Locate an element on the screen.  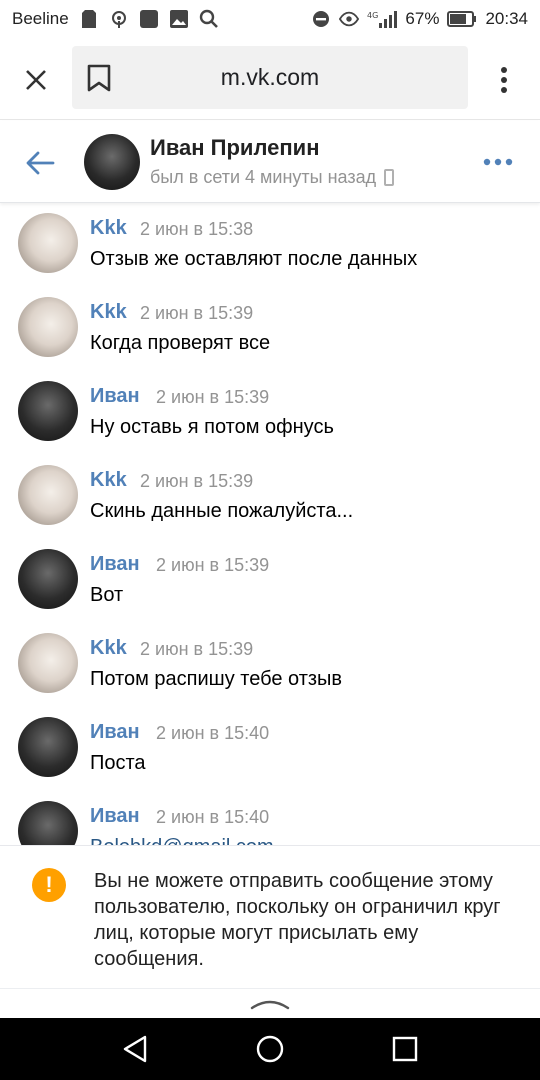
message-text: Отзыв же оставляют после данных is located at coordinates (254, 259).